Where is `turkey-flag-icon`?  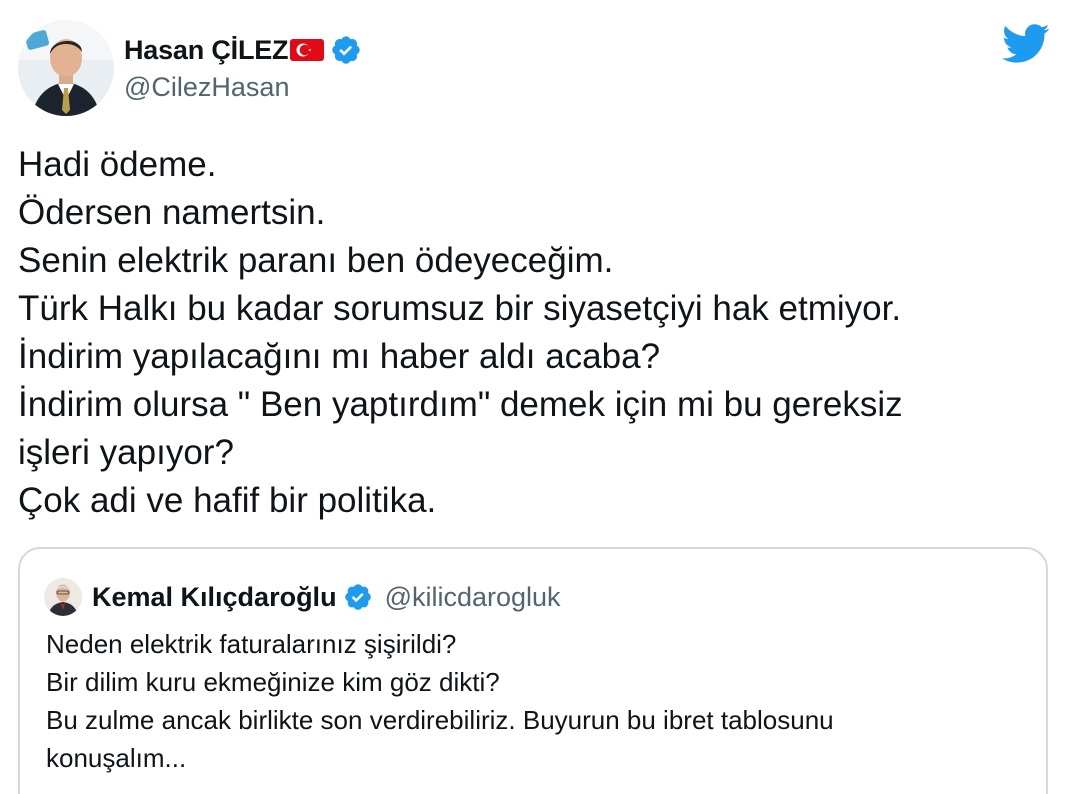 turkey-flag-icon is located at coordinates (307, 50).